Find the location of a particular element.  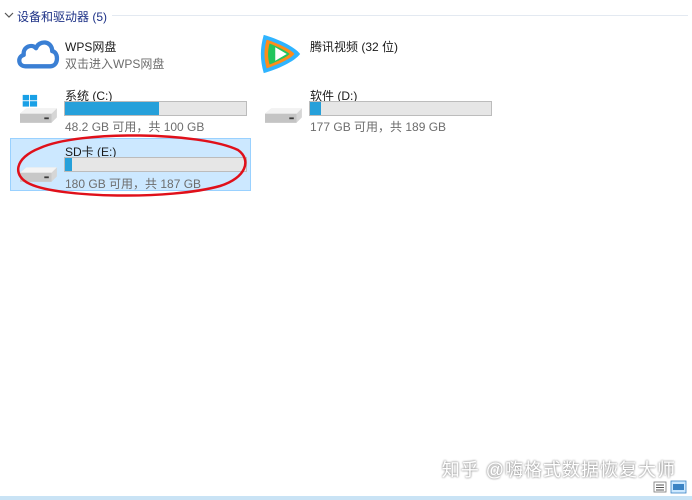

tiles-view-icon is located at coordinates (678, 487).